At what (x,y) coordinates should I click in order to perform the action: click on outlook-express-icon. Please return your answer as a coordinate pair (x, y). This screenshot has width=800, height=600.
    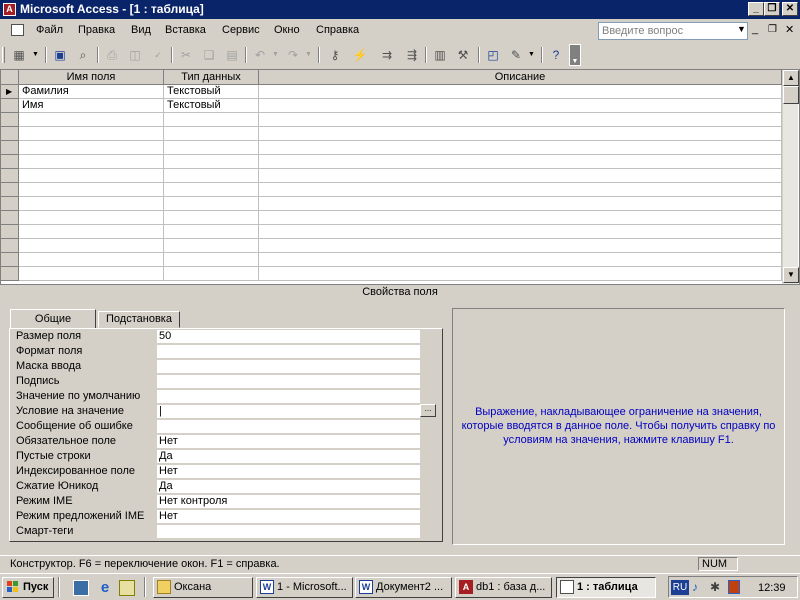
    Looking at the image, I should click on (127, 588).